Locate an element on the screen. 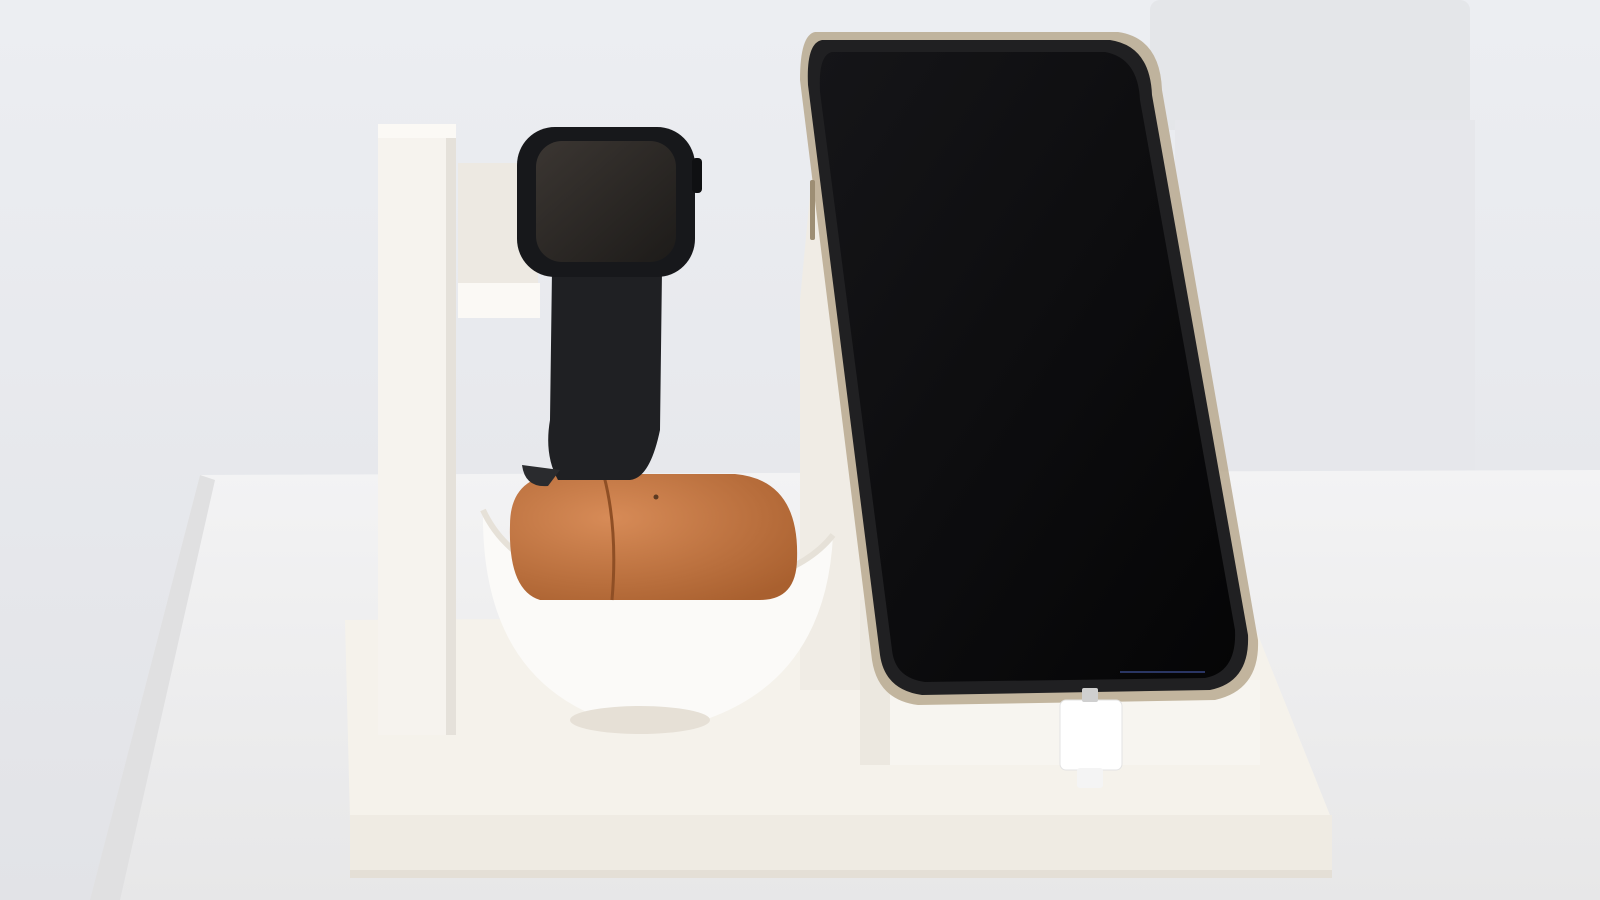 The image size is (1600, 900). case-body is located at coordinates (653, 537).